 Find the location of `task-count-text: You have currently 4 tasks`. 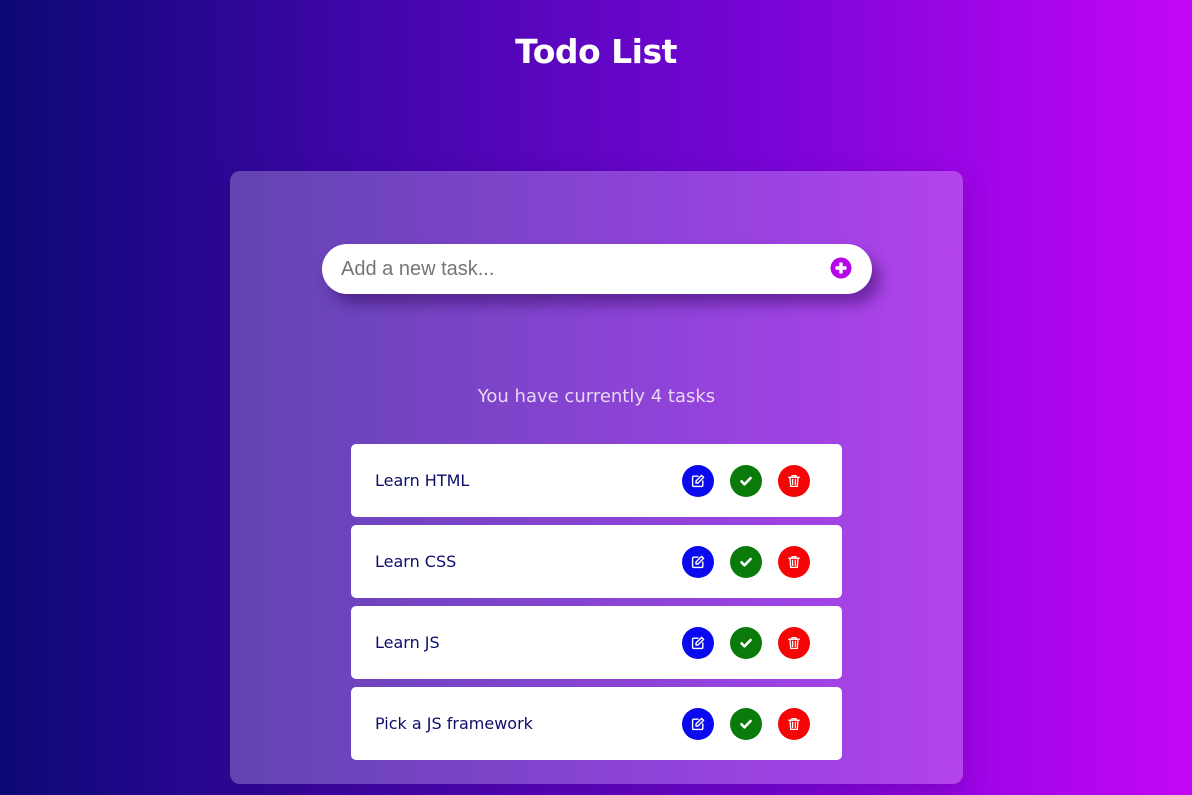

task-count-text: You have currently 4 tasks is located at coordinates (596, 396).